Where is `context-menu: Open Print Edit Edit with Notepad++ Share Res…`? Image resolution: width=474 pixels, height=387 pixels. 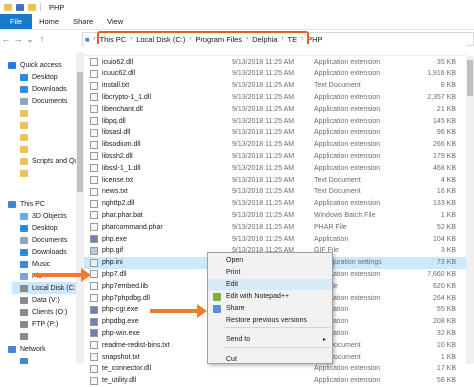 context-menu: Open Print Edit Edit with Notepad++ Share Res… is located at coordinates (270, 308).